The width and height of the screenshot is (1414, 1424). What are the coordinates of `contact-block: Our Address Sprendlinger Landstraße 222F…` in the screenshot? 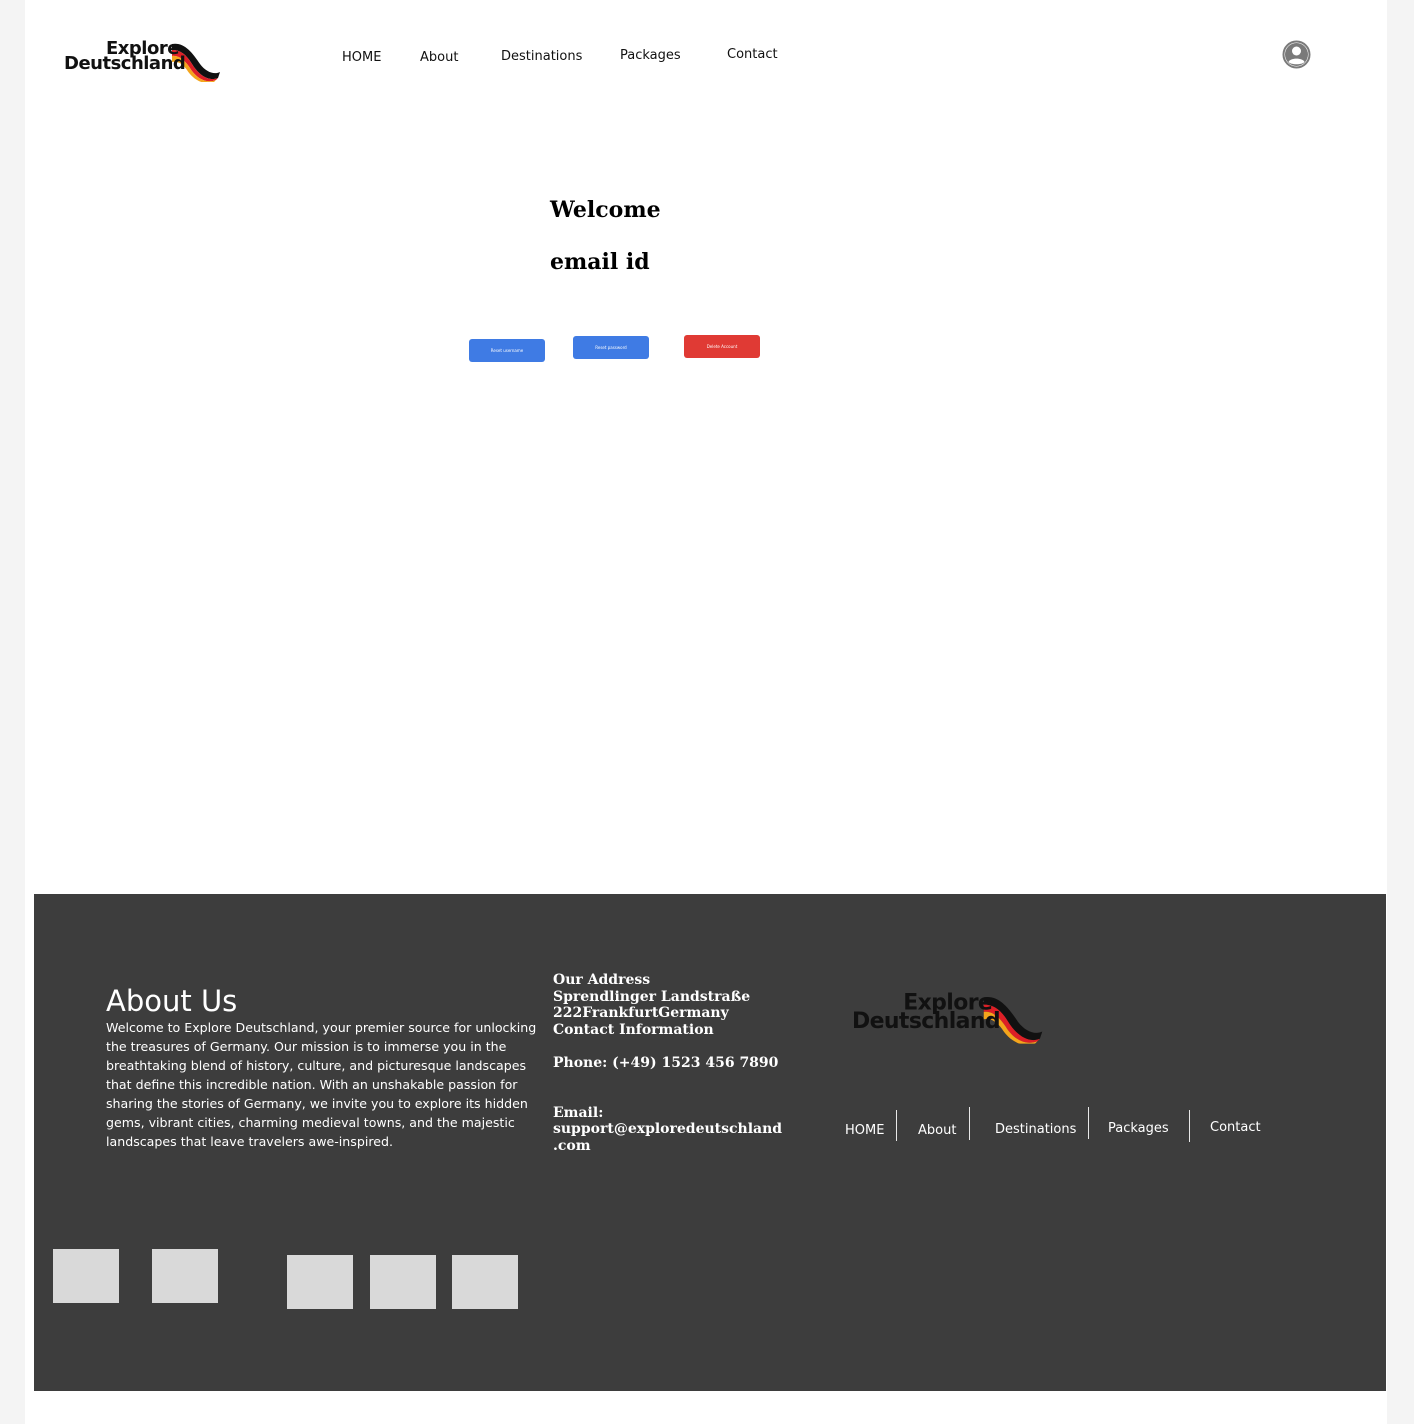 It's located at (673, 1063).